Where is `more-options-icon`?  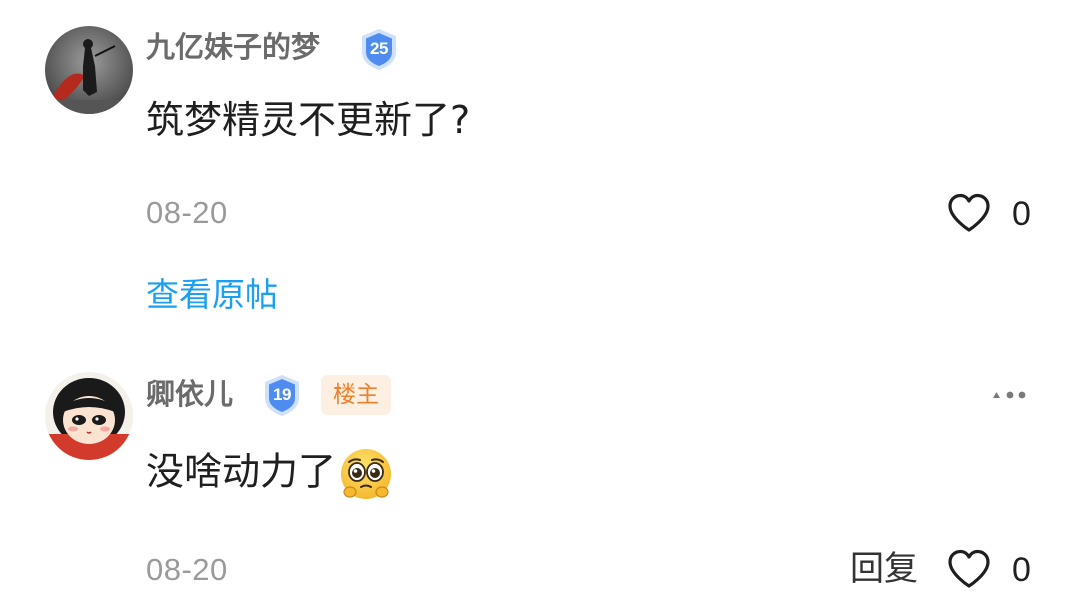
more-options-icon is located at coordinates (1010, 395).